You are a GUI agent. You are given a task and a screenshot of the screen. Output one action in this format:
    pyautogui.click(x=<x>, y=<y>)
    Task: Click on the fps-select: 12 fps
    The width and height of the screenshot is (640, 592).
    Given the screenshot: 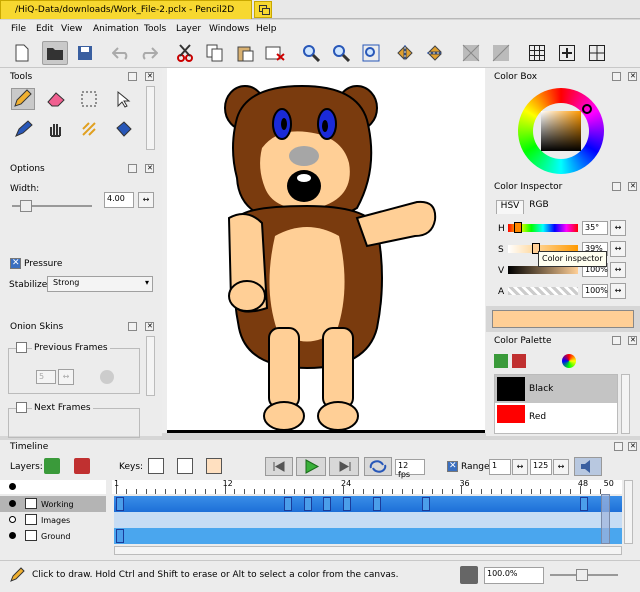 What is the action you would take?
    pyautogui.click(x=410, y=469)
    